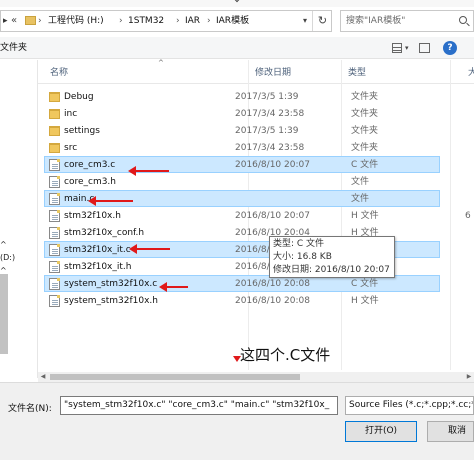  What do you see at coordinates (242, 130) in the screenshot?
I see `folder-row: settings 2017/3/5 1:39 文件夹` at bounding box center [242, 130].